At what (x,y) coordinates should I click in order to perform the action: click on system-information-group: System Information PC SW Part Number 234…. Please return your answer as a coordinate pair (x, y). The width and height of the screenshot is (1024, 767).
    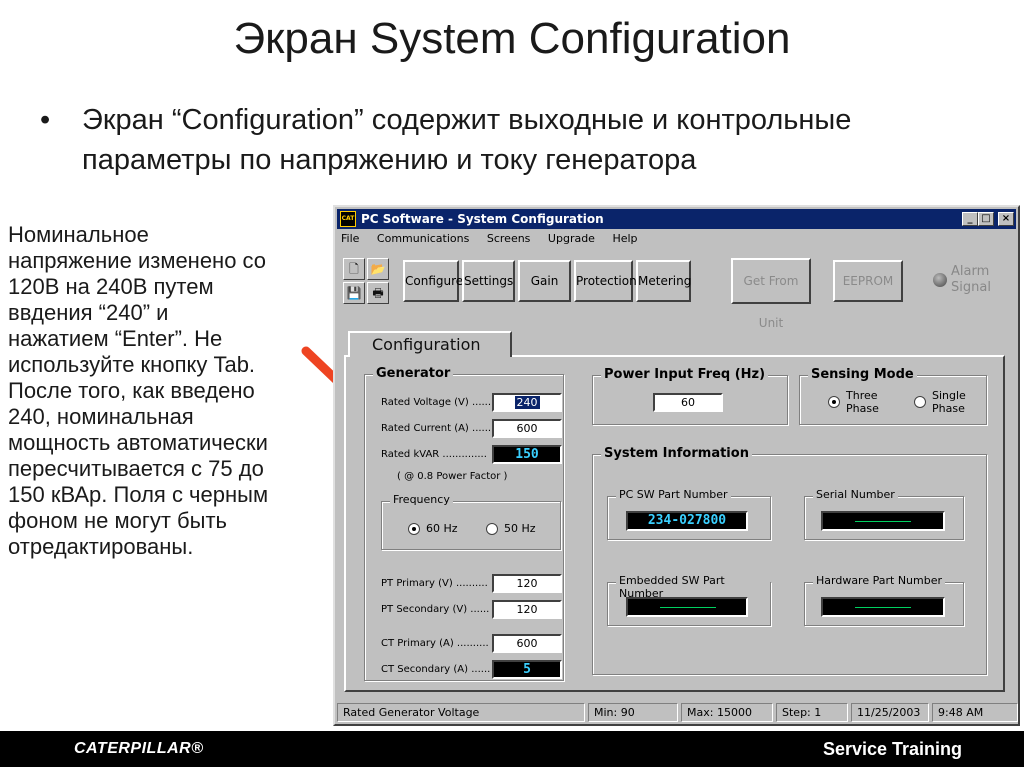
    Looking at the image, I should click on (789, 560).